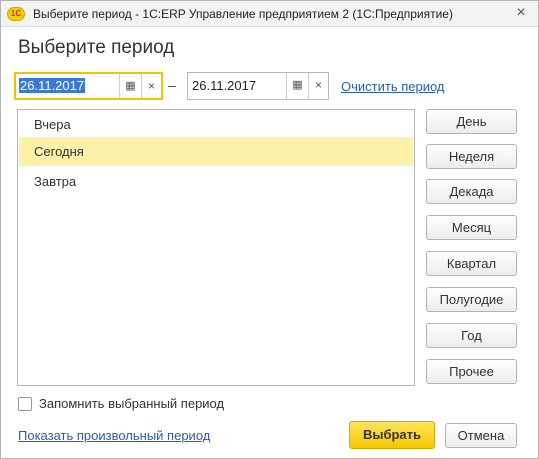 This screenshot has height=459, width=539. I want to click on year-button: Год, so click(471, 335).